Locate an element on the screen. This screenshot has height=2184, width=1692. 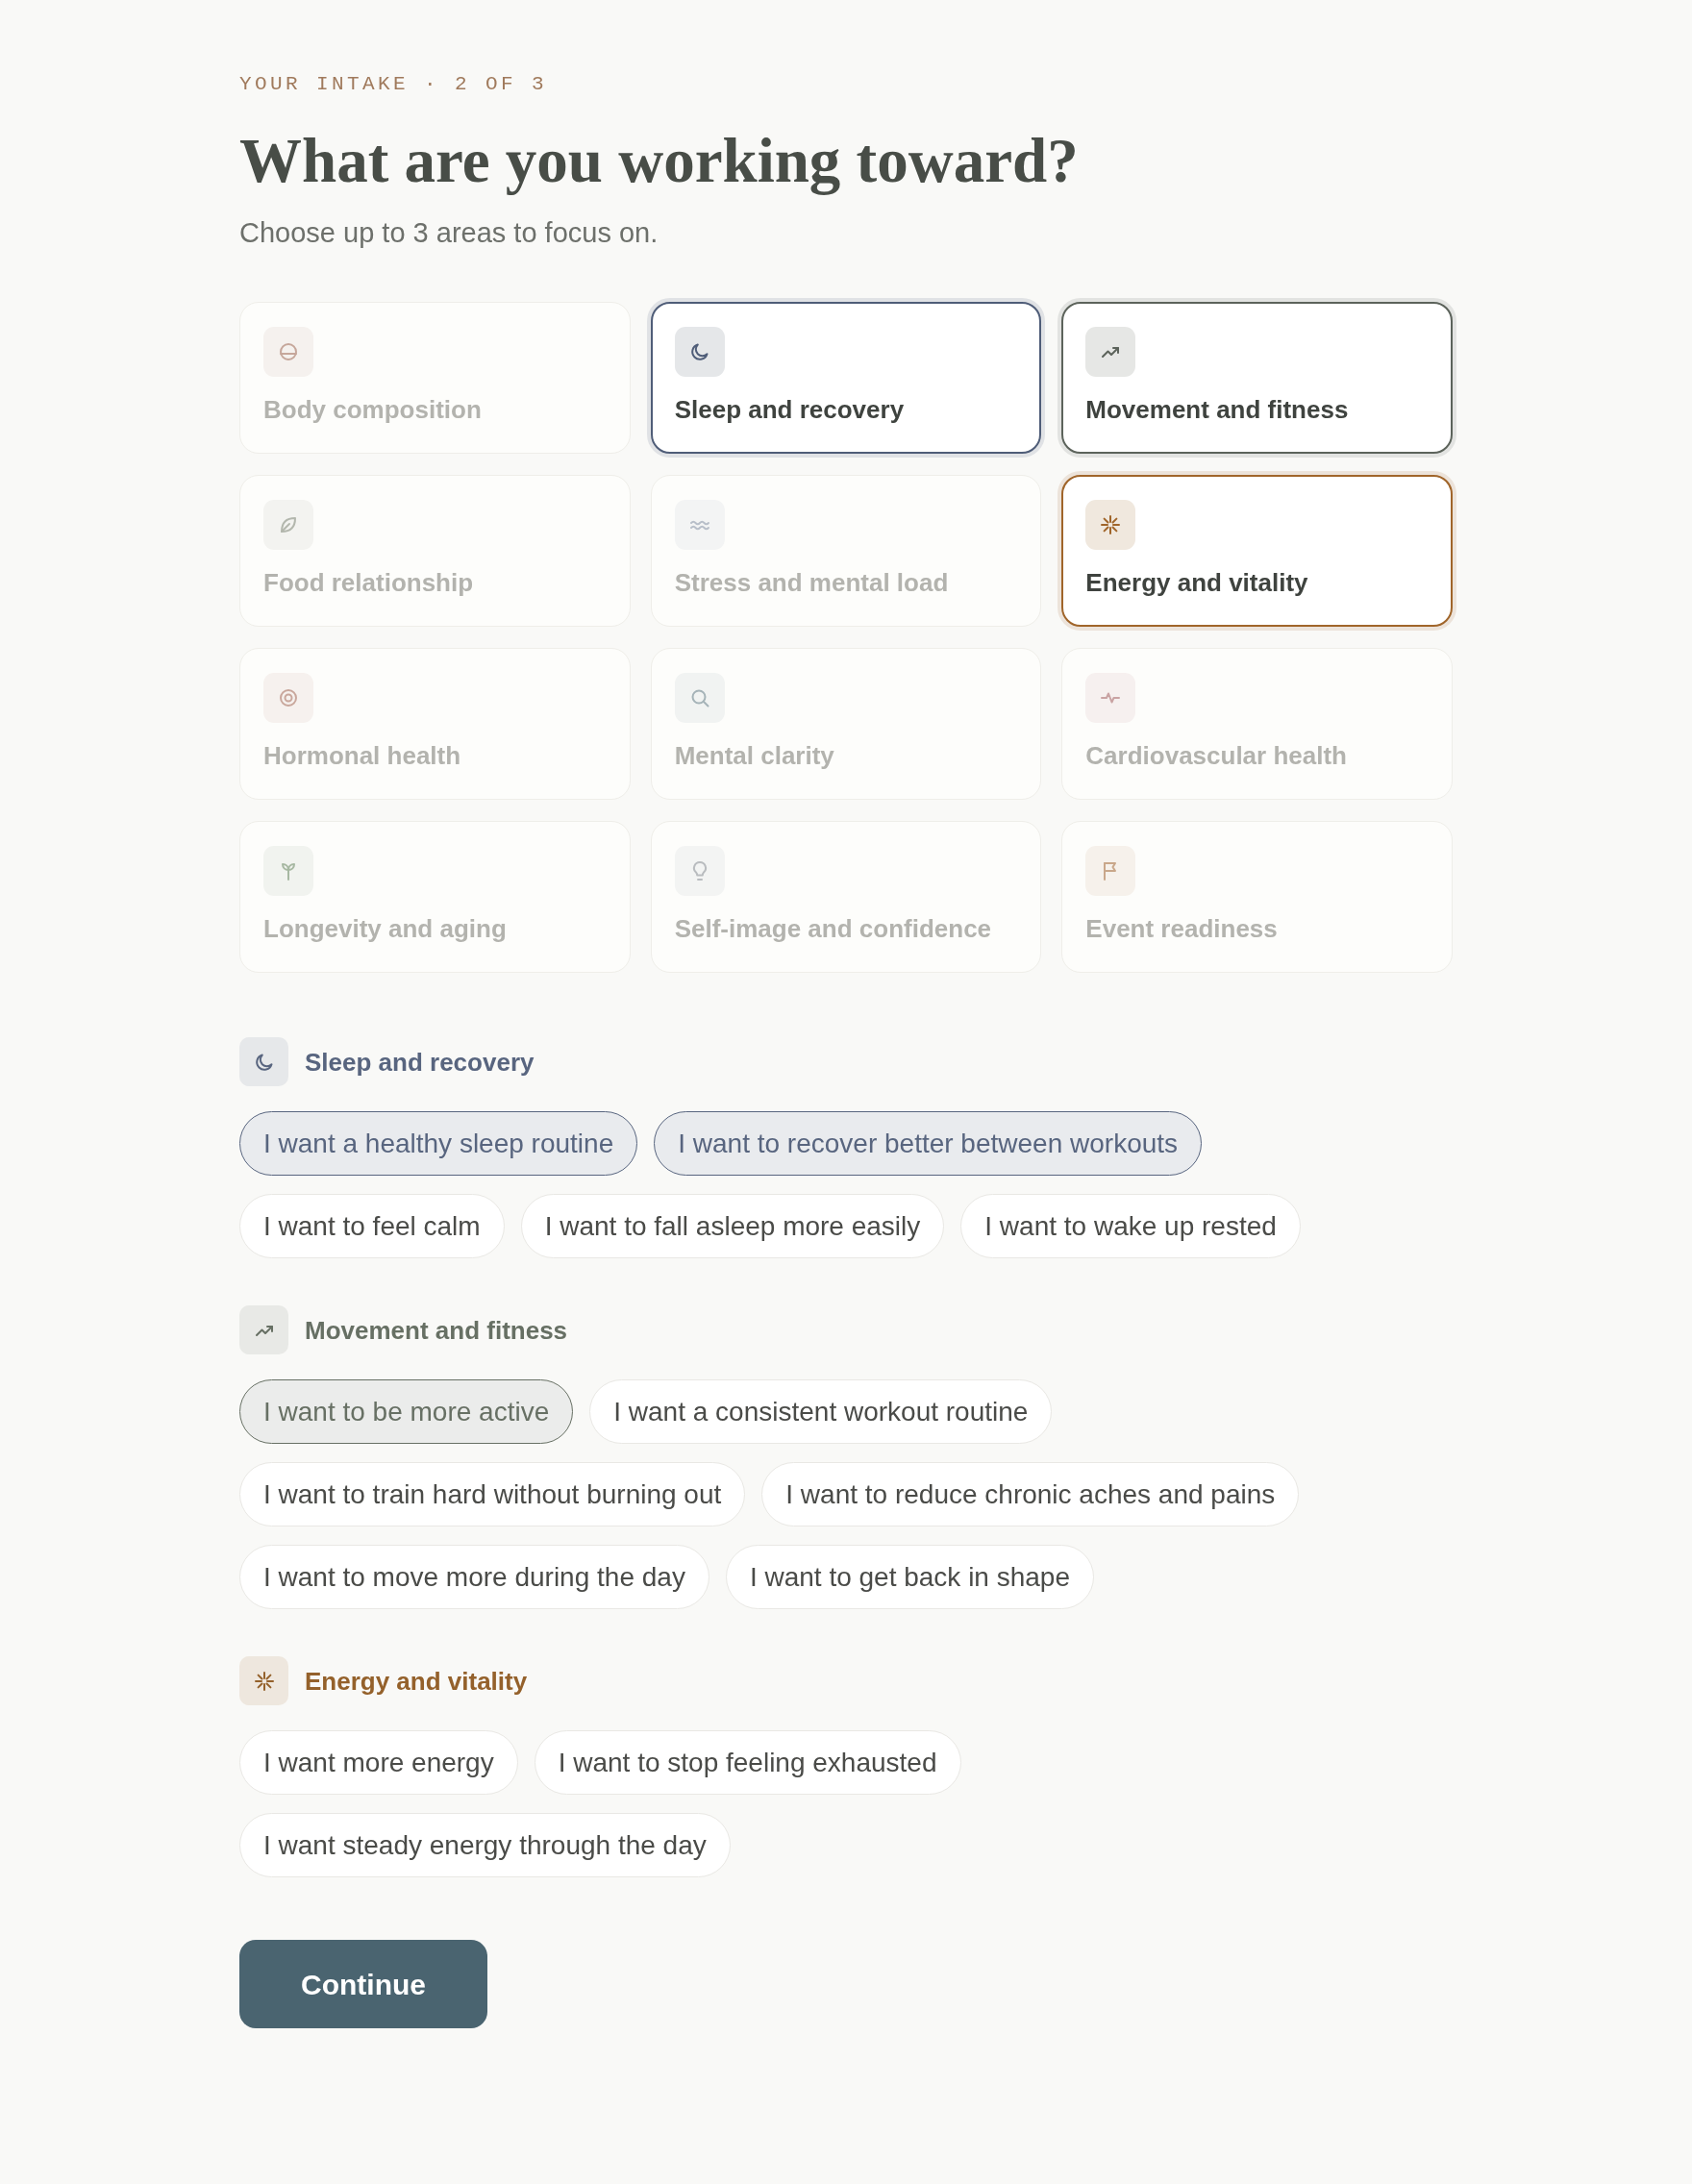
goal-chip: I want to recover better between workouts is located at coordinates (928, 1143).